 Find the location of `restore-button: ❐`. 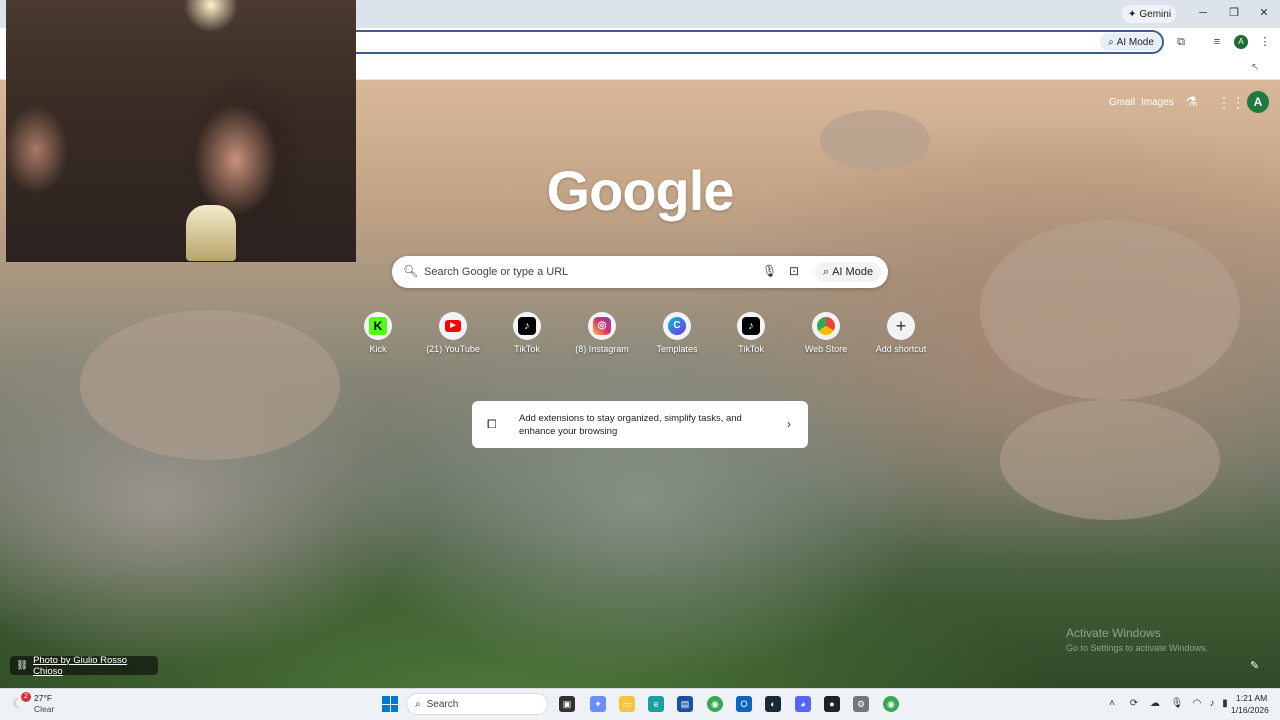

restore-button: ❐ is located at coordinates (1234, 13).